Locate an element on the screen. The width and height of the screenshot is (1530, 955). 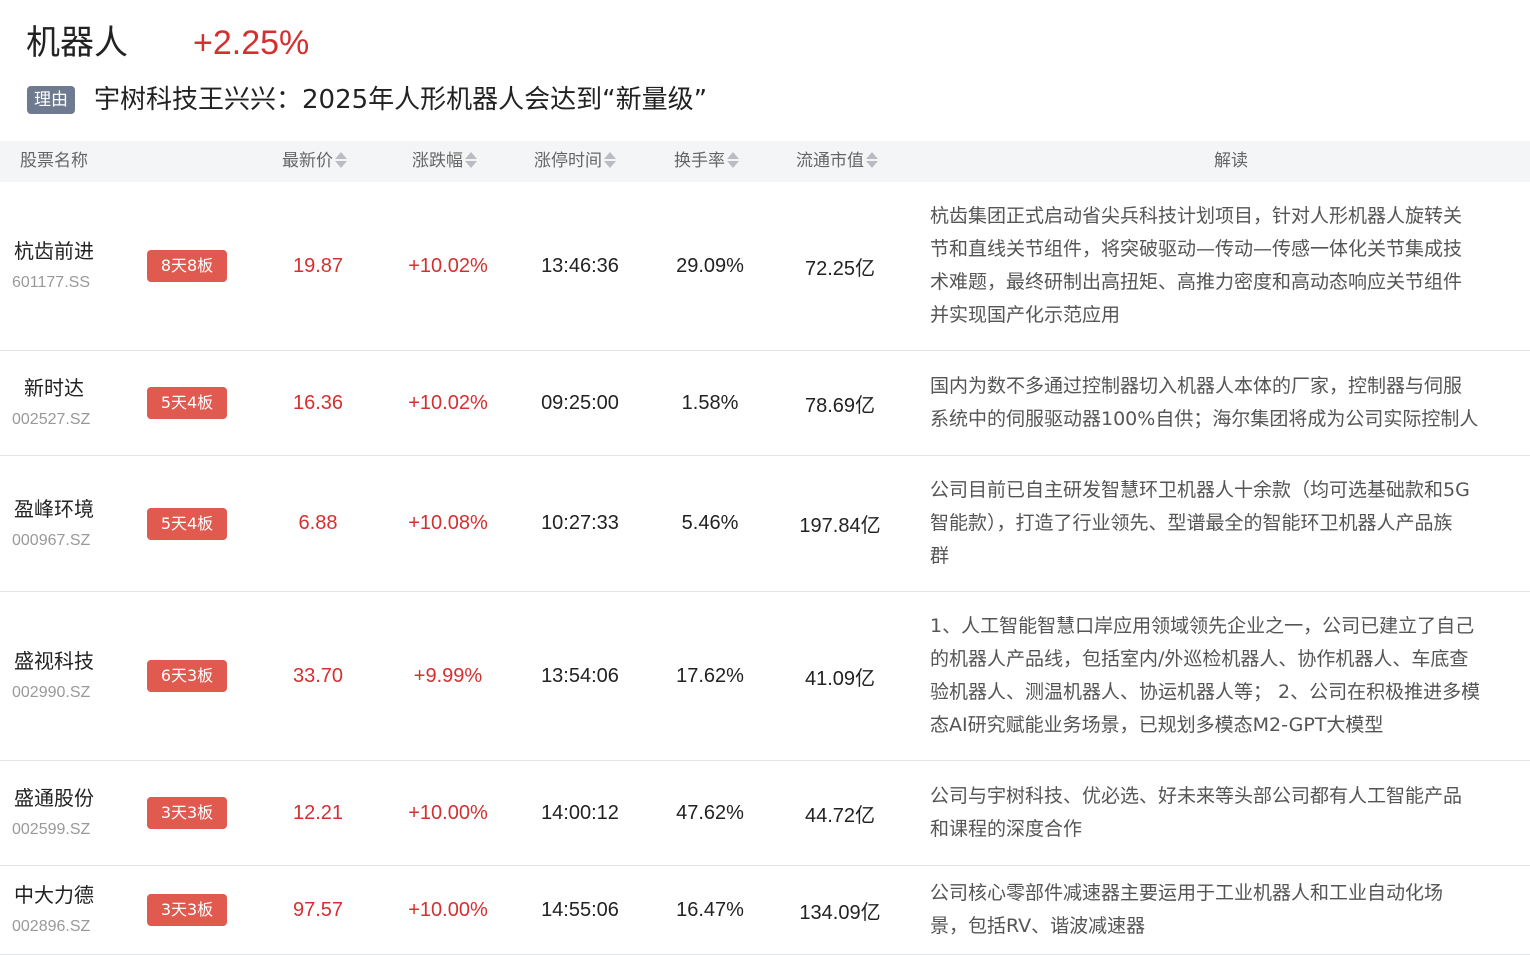
price: 12.21 is located at coordinates (318, 812).